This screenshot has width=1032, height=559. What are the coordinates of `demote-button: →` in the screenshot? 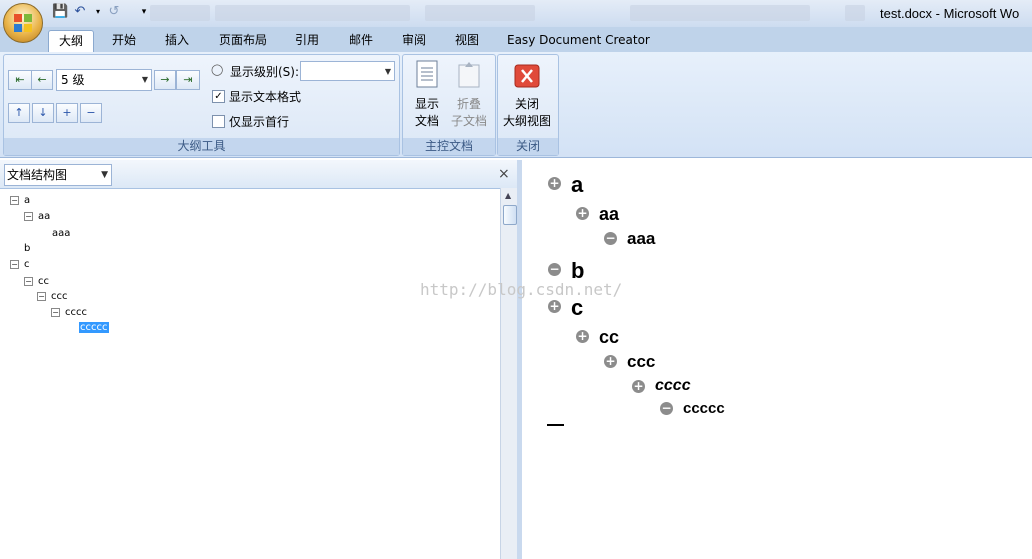 It's located at (165, 80).